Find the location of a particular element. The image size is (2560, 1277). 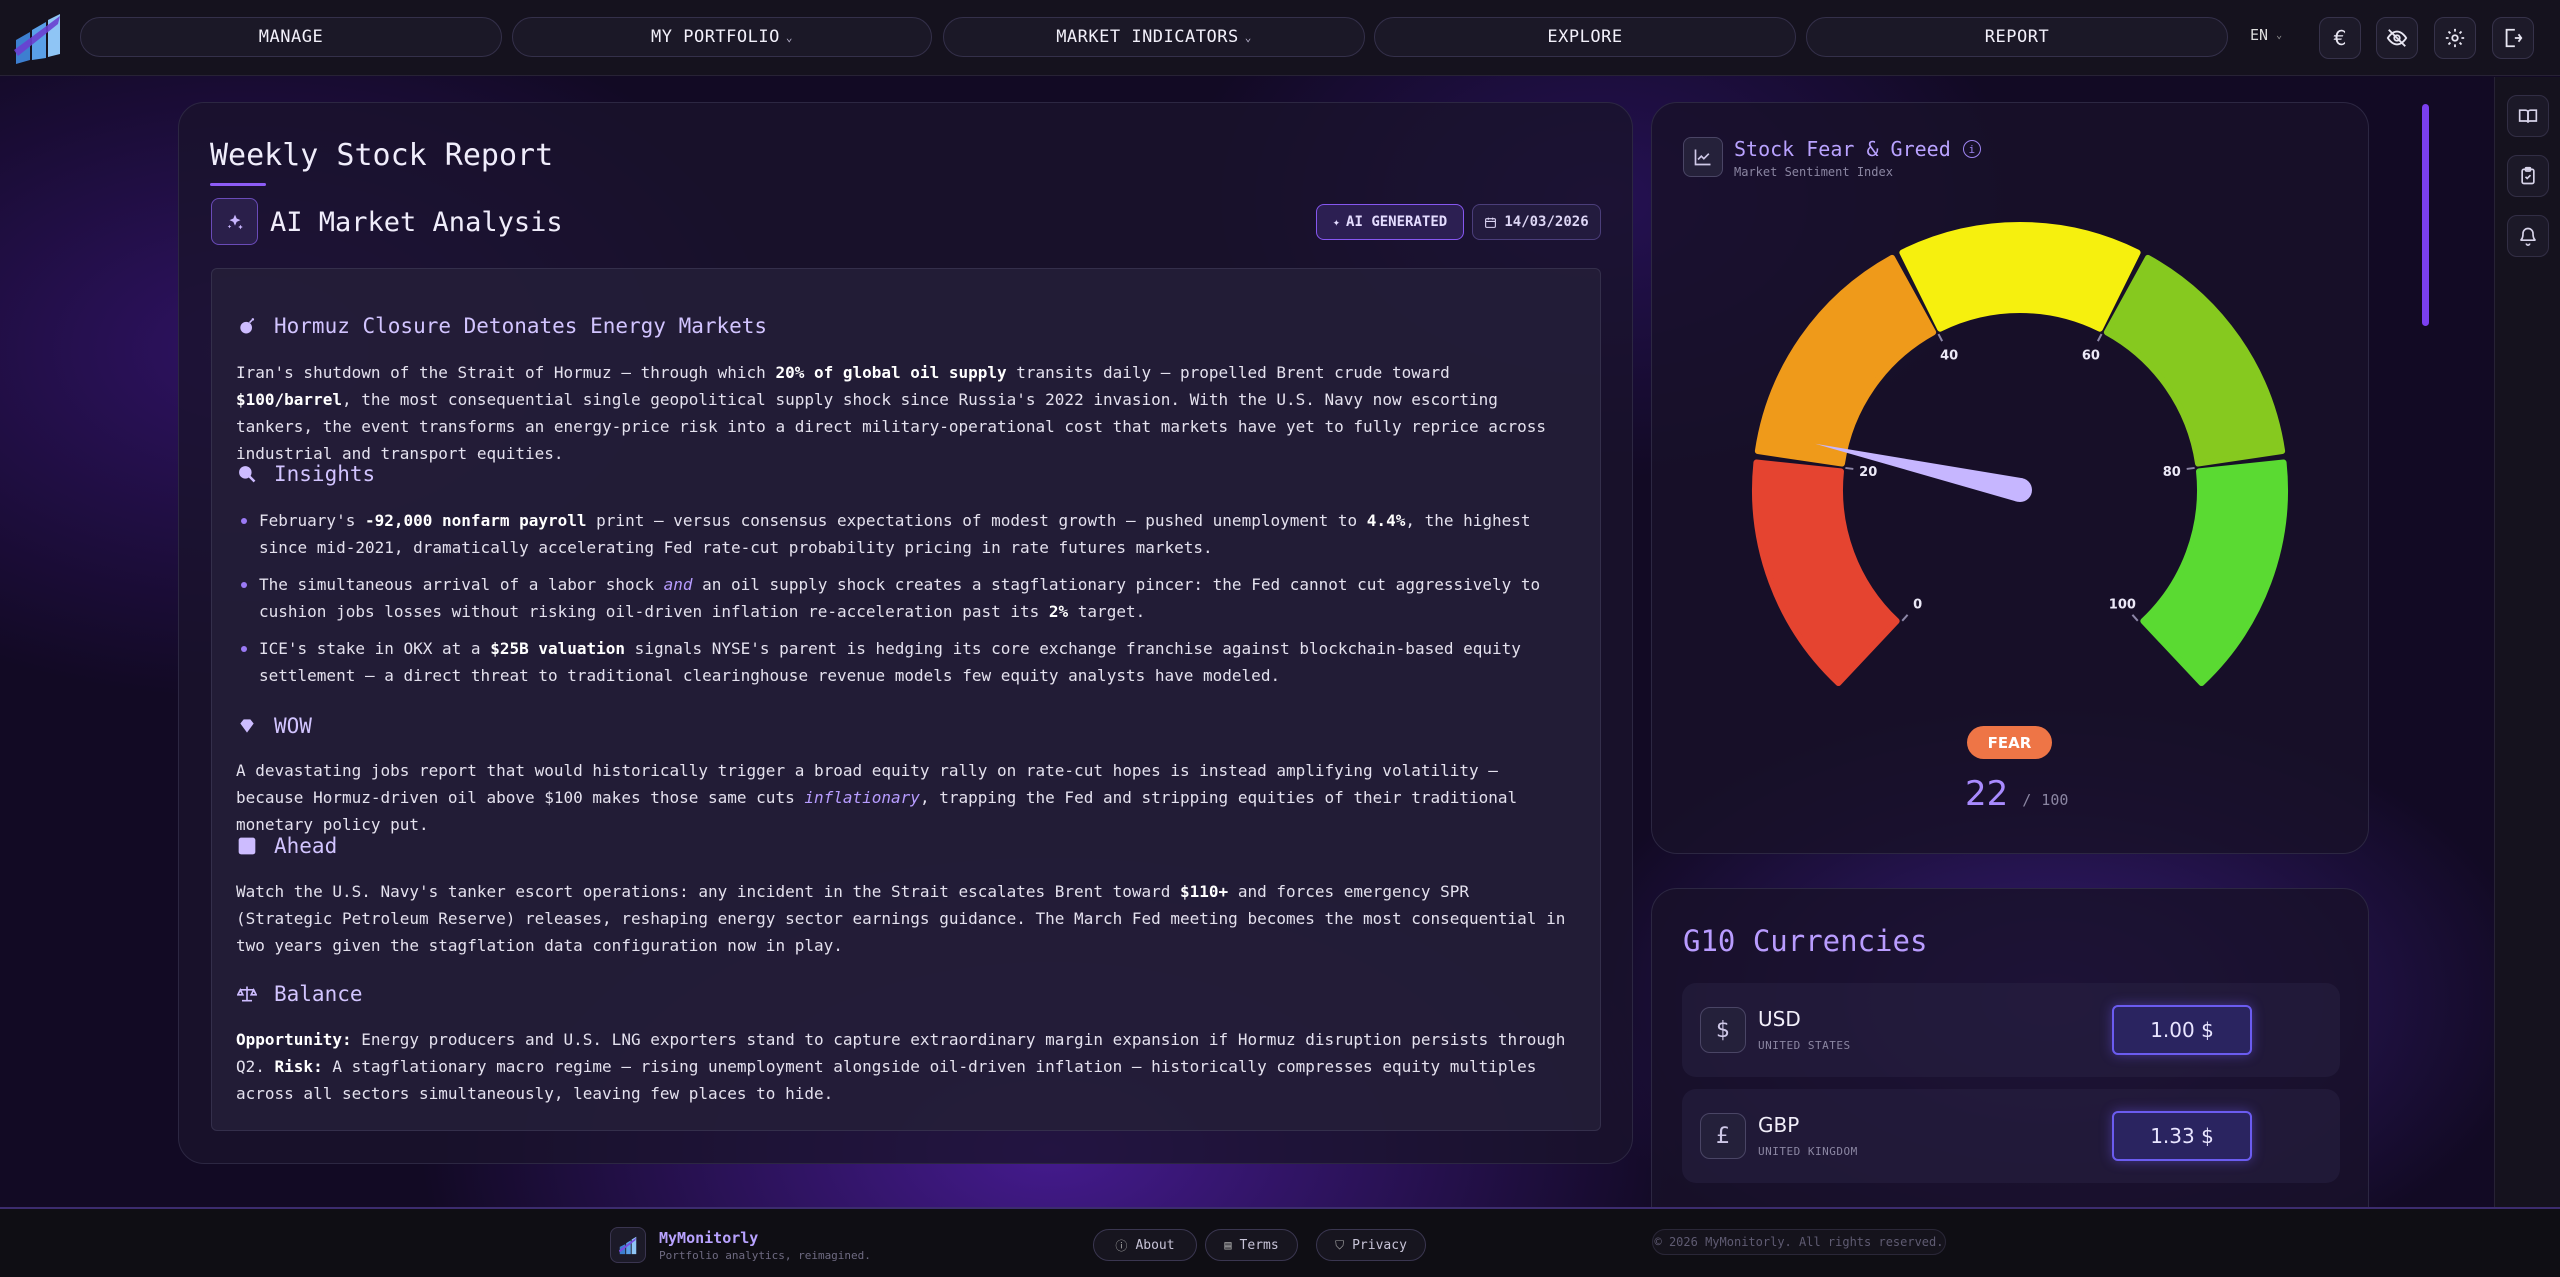

sparkle-icon: ✦ is located at coordinates (1336, 222).